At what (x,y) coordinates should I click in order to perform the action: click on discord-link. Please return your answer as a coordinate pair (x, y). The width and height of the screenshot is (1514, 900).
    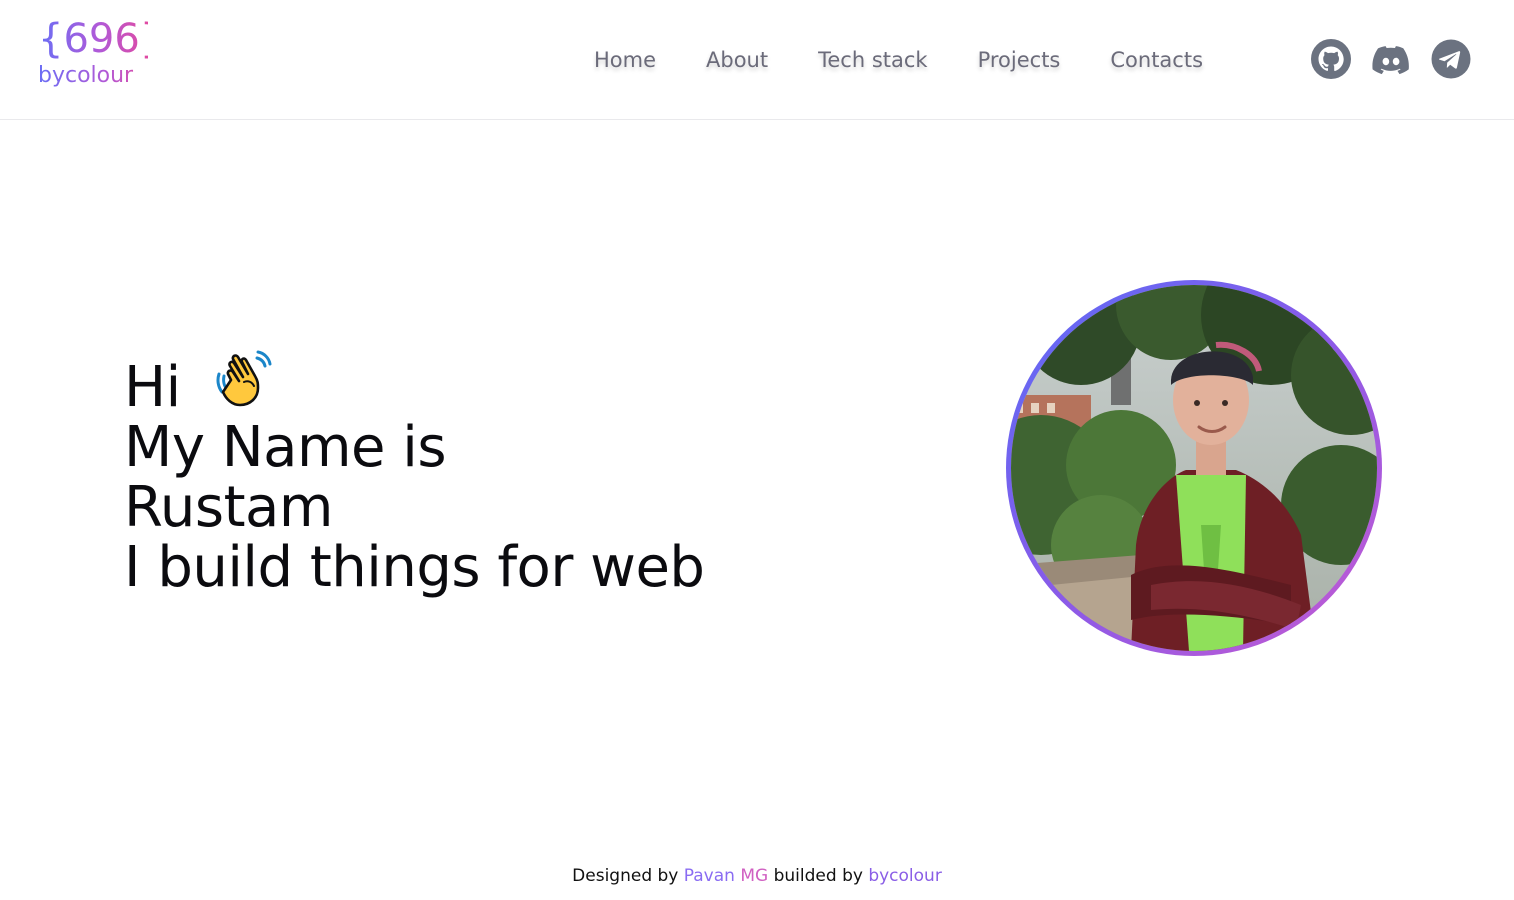
    Looking at the image, I should click on (1391, 59).